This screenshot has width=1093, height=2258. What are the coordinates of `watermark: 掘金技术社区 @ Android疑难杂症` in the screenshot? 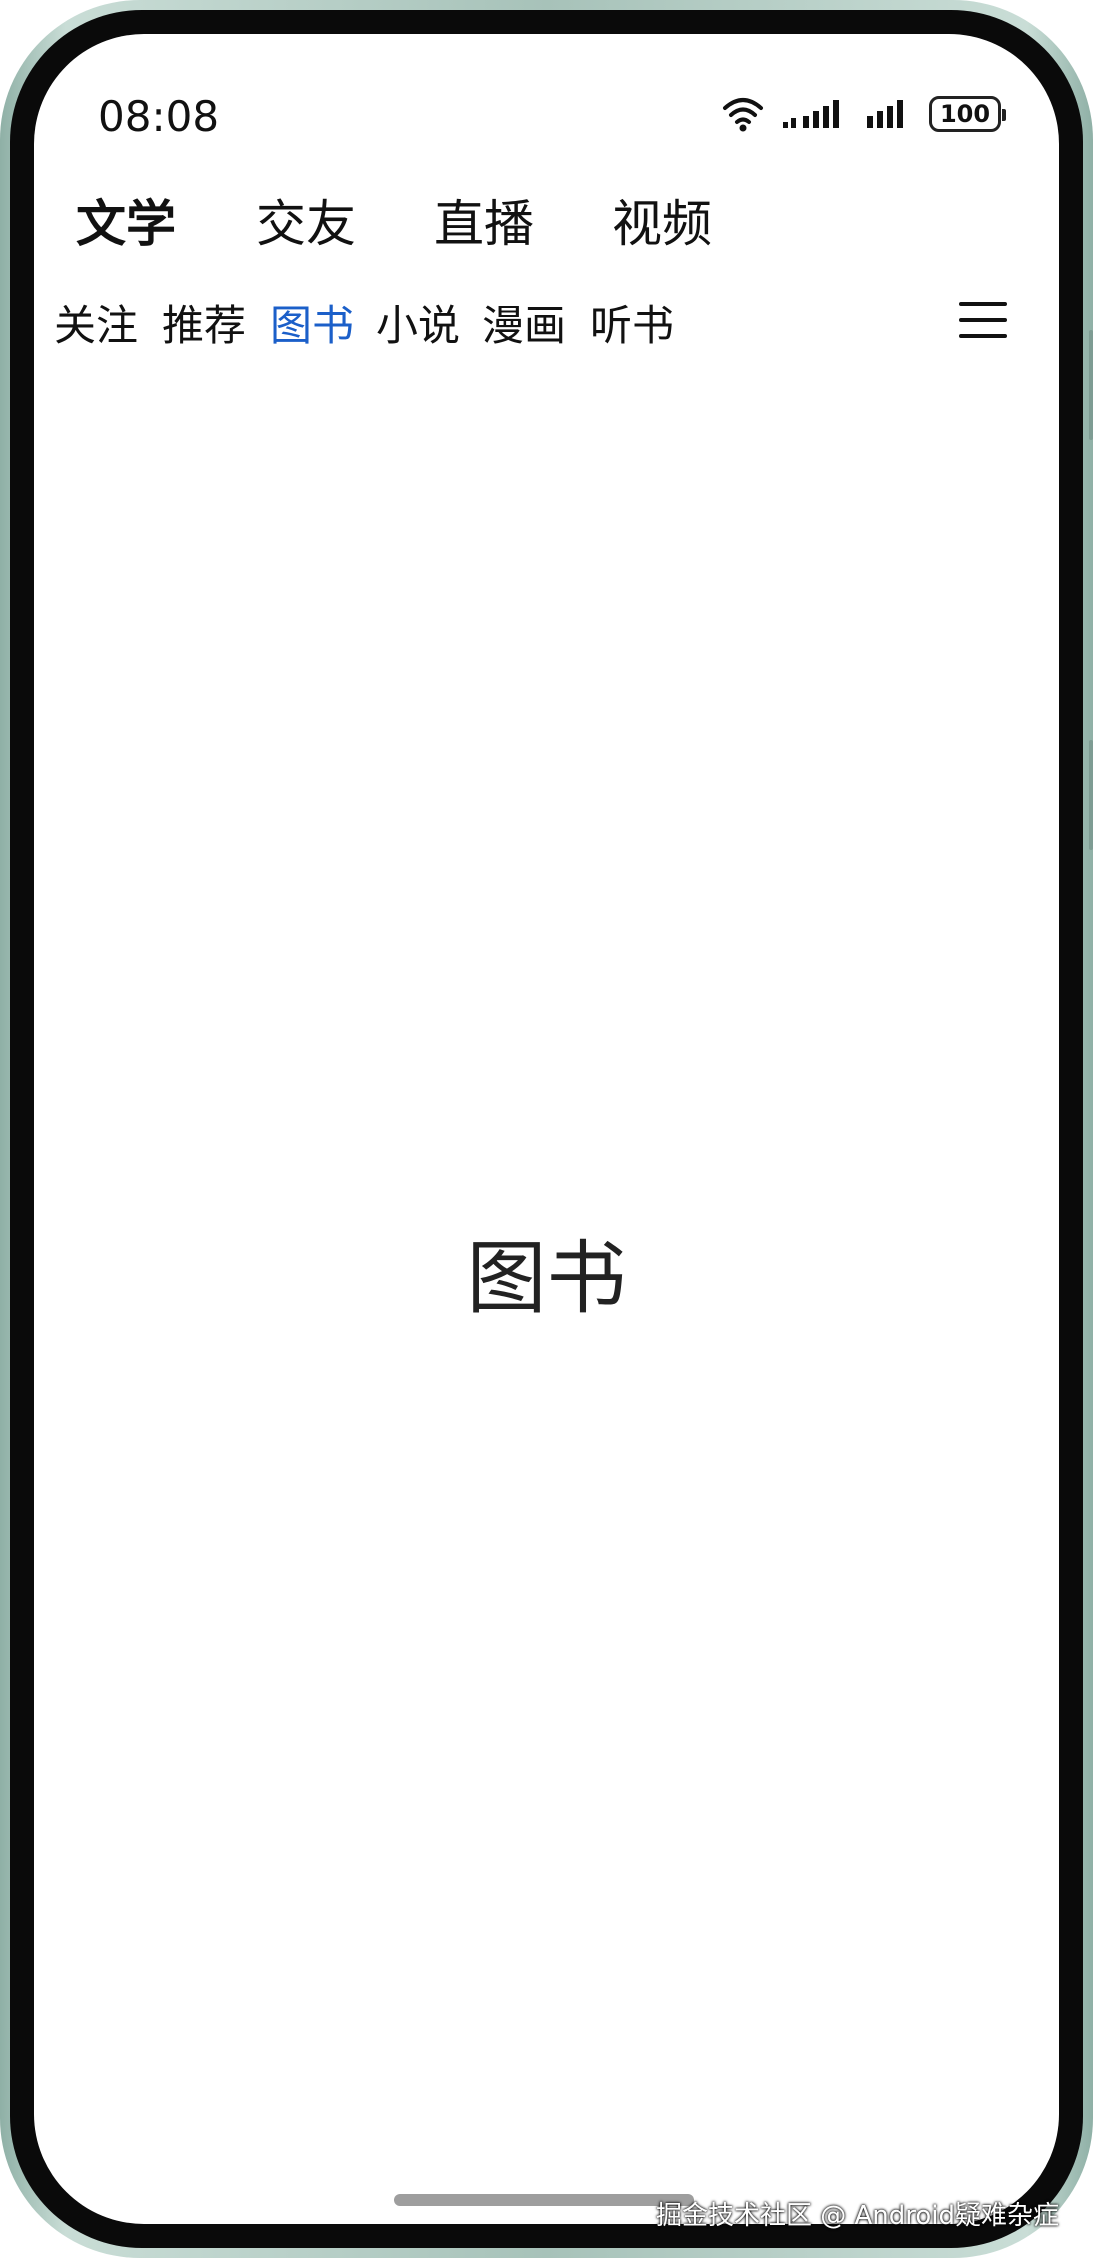 It's located at (857, 2216).